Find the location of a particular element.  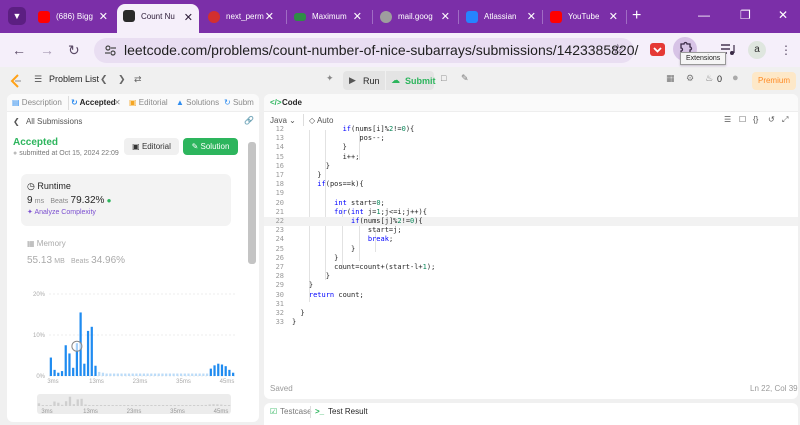

prev-problem-icon: ❮ is located at coordinates (104, 79).